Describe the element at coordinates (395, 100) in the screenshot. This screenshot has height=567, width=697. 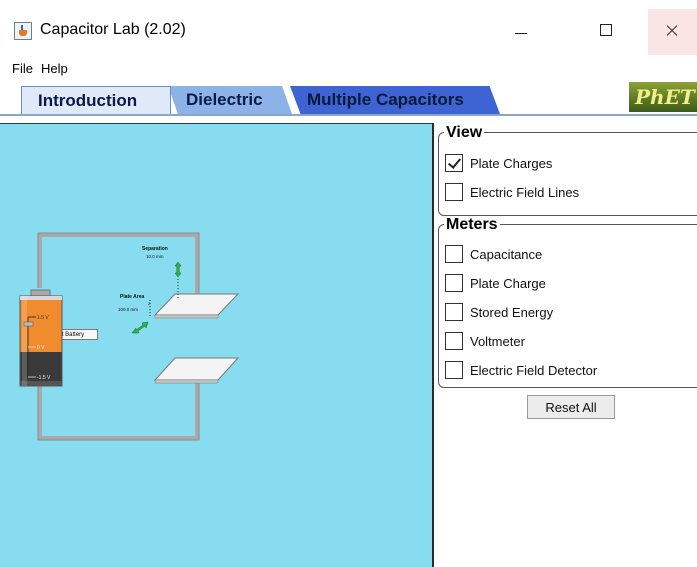
I see `tab-multiple-capacitors: Multiple Capacitors` at that location.